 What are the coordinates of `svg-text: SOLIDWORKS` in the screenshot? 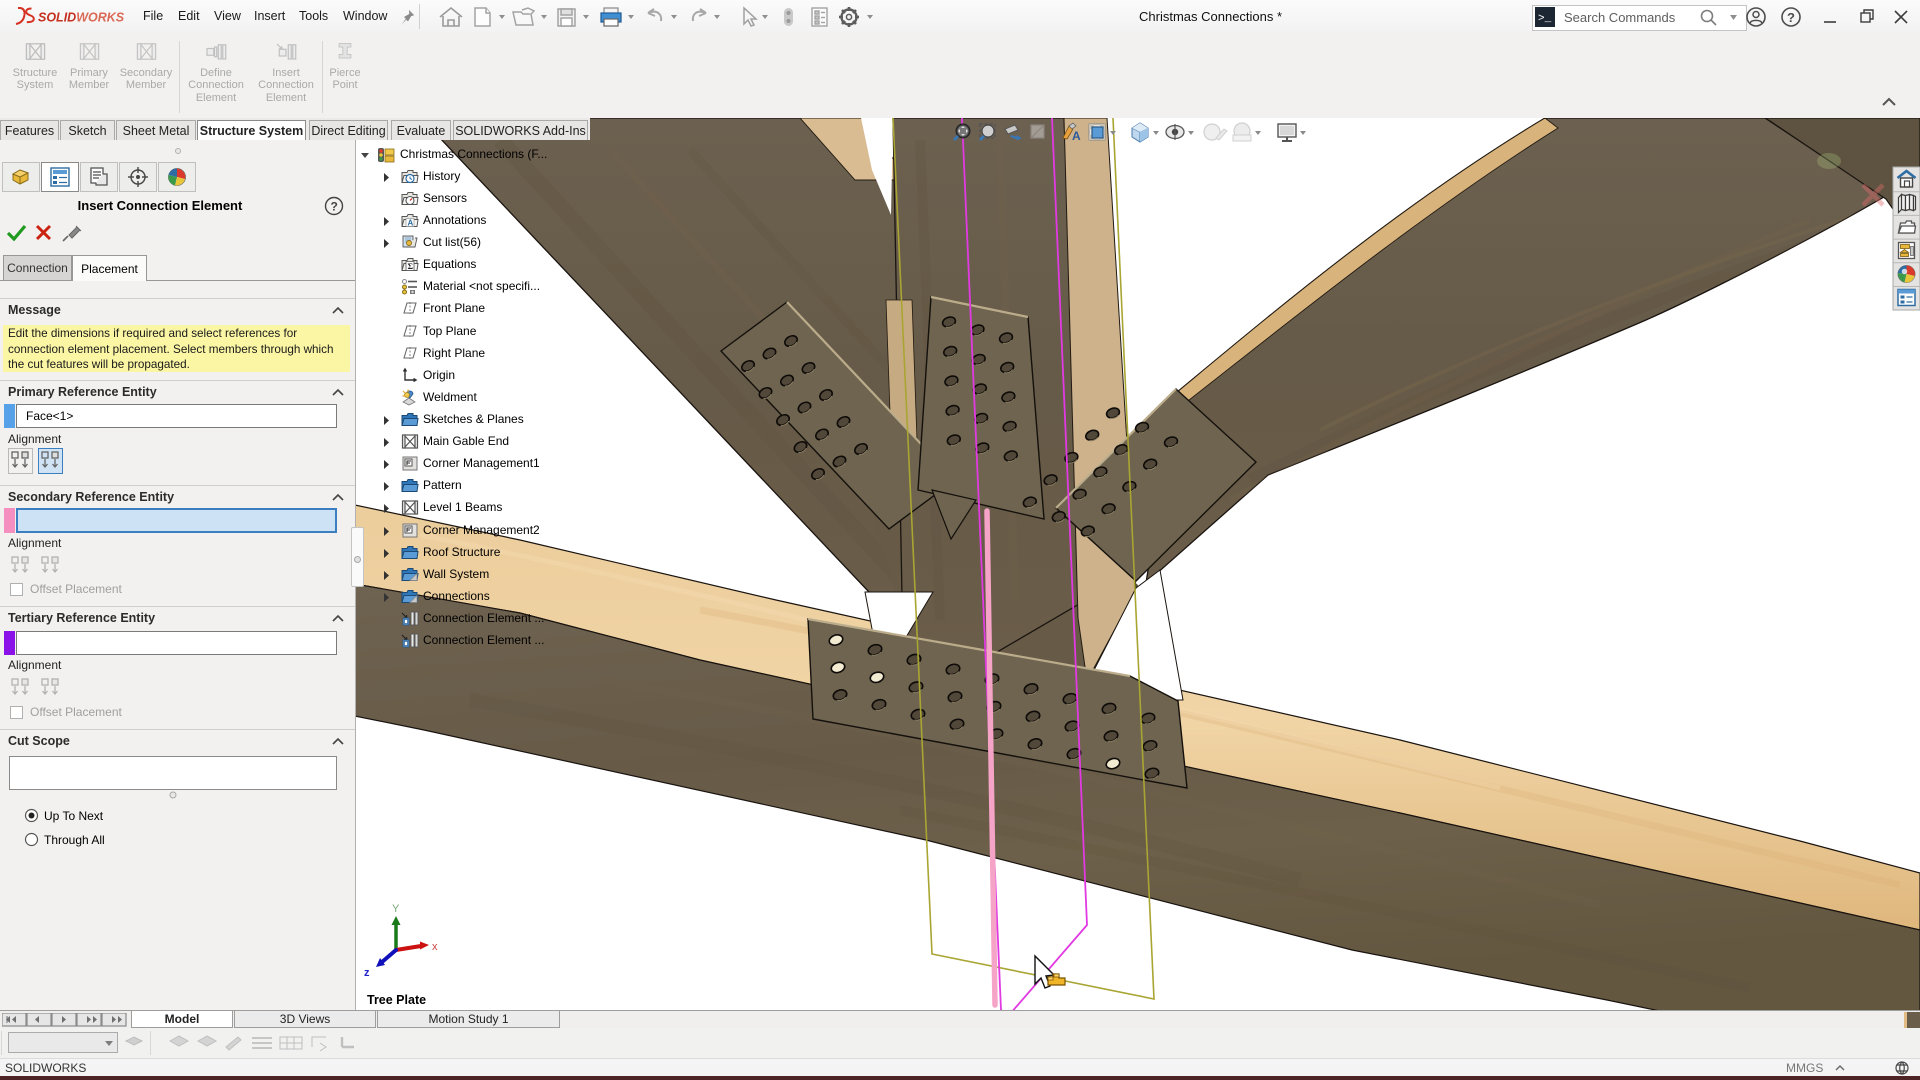 It's located at (81, 18).